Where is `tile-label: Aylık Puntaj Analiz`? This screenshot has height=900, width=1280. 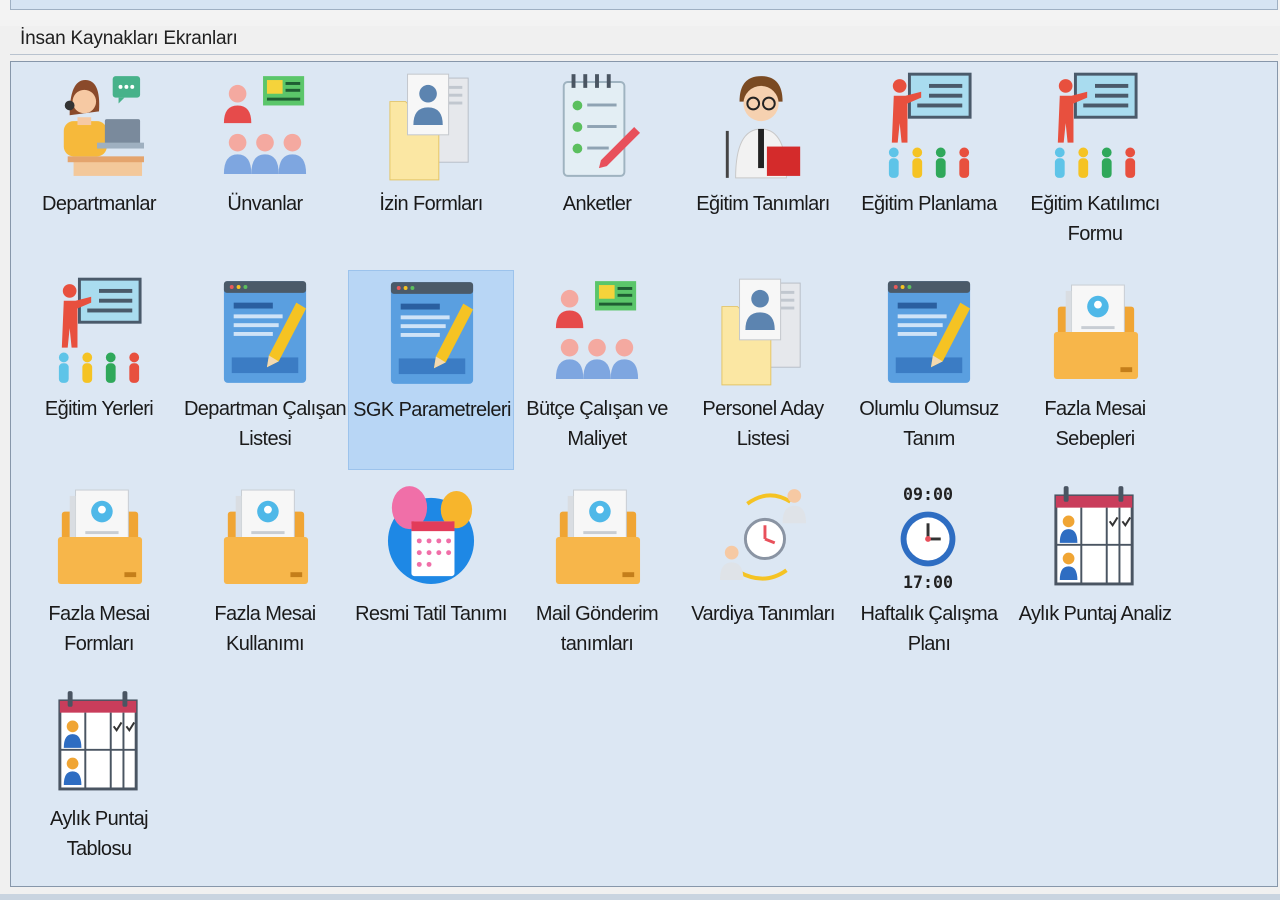
tile-label: Aylık Puntaj Analiz is located at coordinates (1095, 614).